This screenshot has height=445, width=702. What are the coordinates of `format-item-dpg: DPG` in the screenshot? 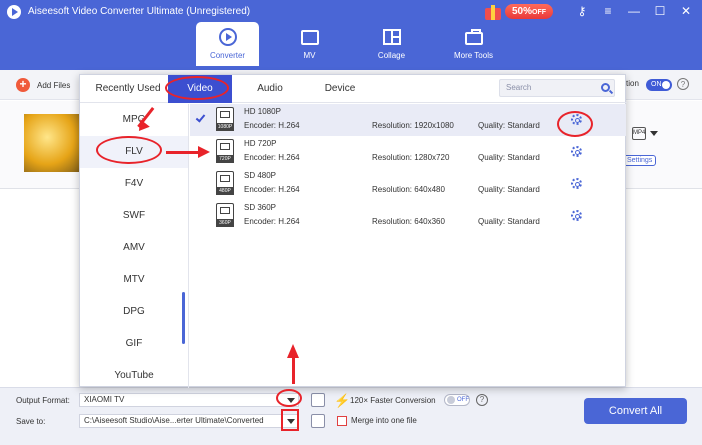 It's located at (134, 312).